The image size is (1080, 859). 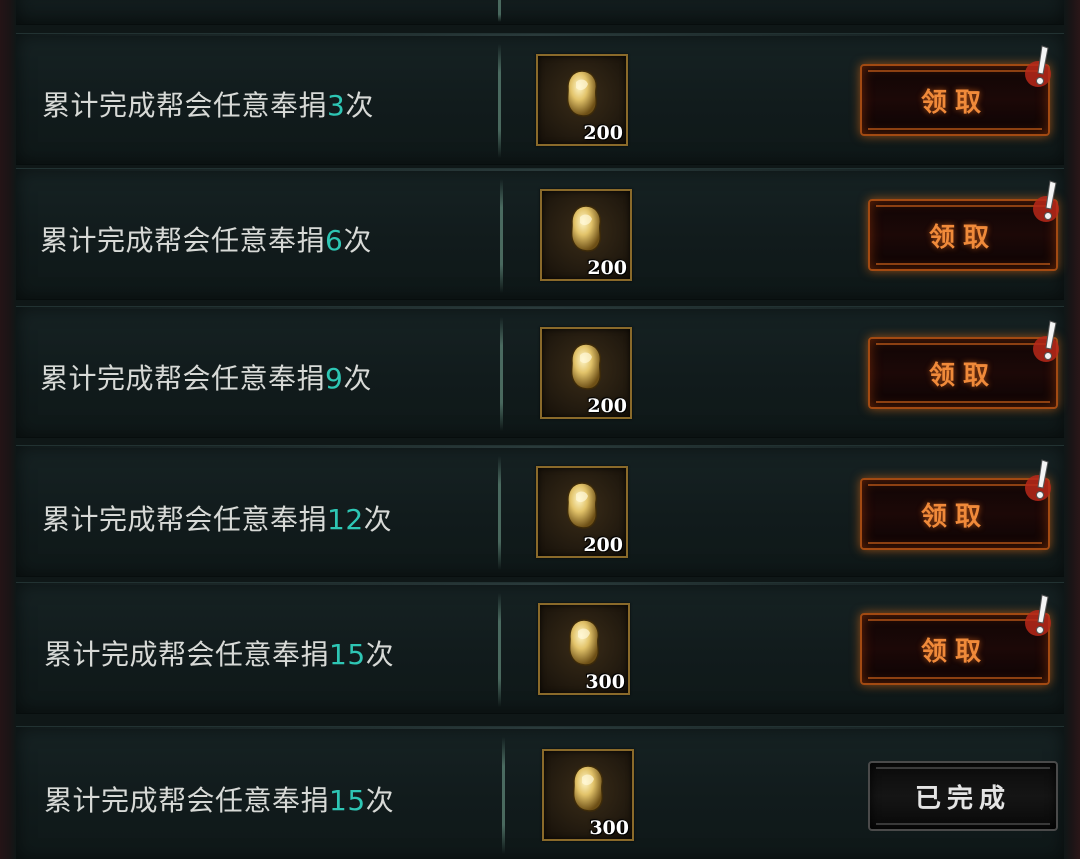 I want to click on task-row: 累计完成帮会任意奉捐3次 200 领取, so click(x=540, y=99).